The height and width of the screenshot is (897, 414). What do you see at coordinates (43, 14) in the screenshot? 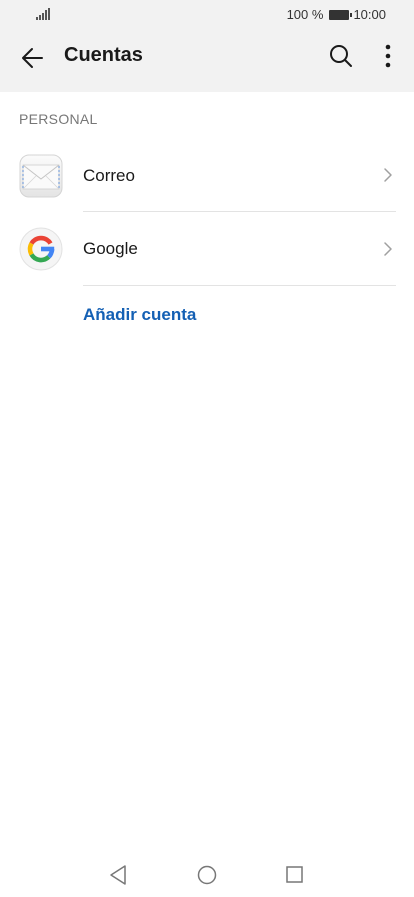
I see `signal-strength-icon` at bounding box center [43, 14].